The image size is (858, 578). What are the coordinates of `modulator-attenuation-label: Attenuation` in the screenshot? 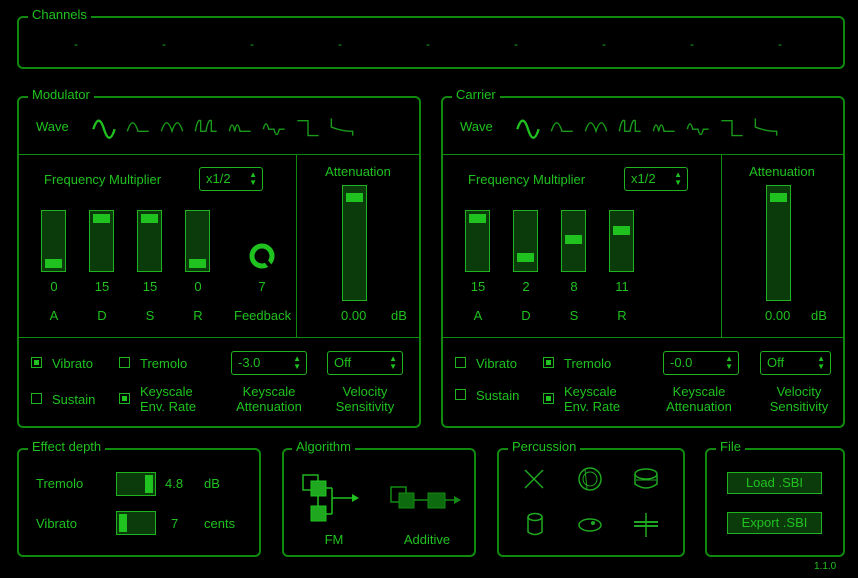 It's located at (358, 171).